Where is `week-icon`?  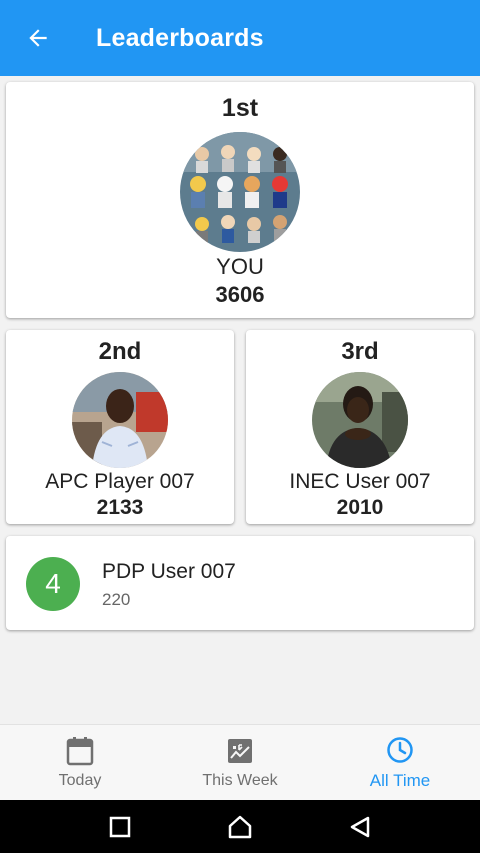
week-icon is located at coordinates (240, 751).